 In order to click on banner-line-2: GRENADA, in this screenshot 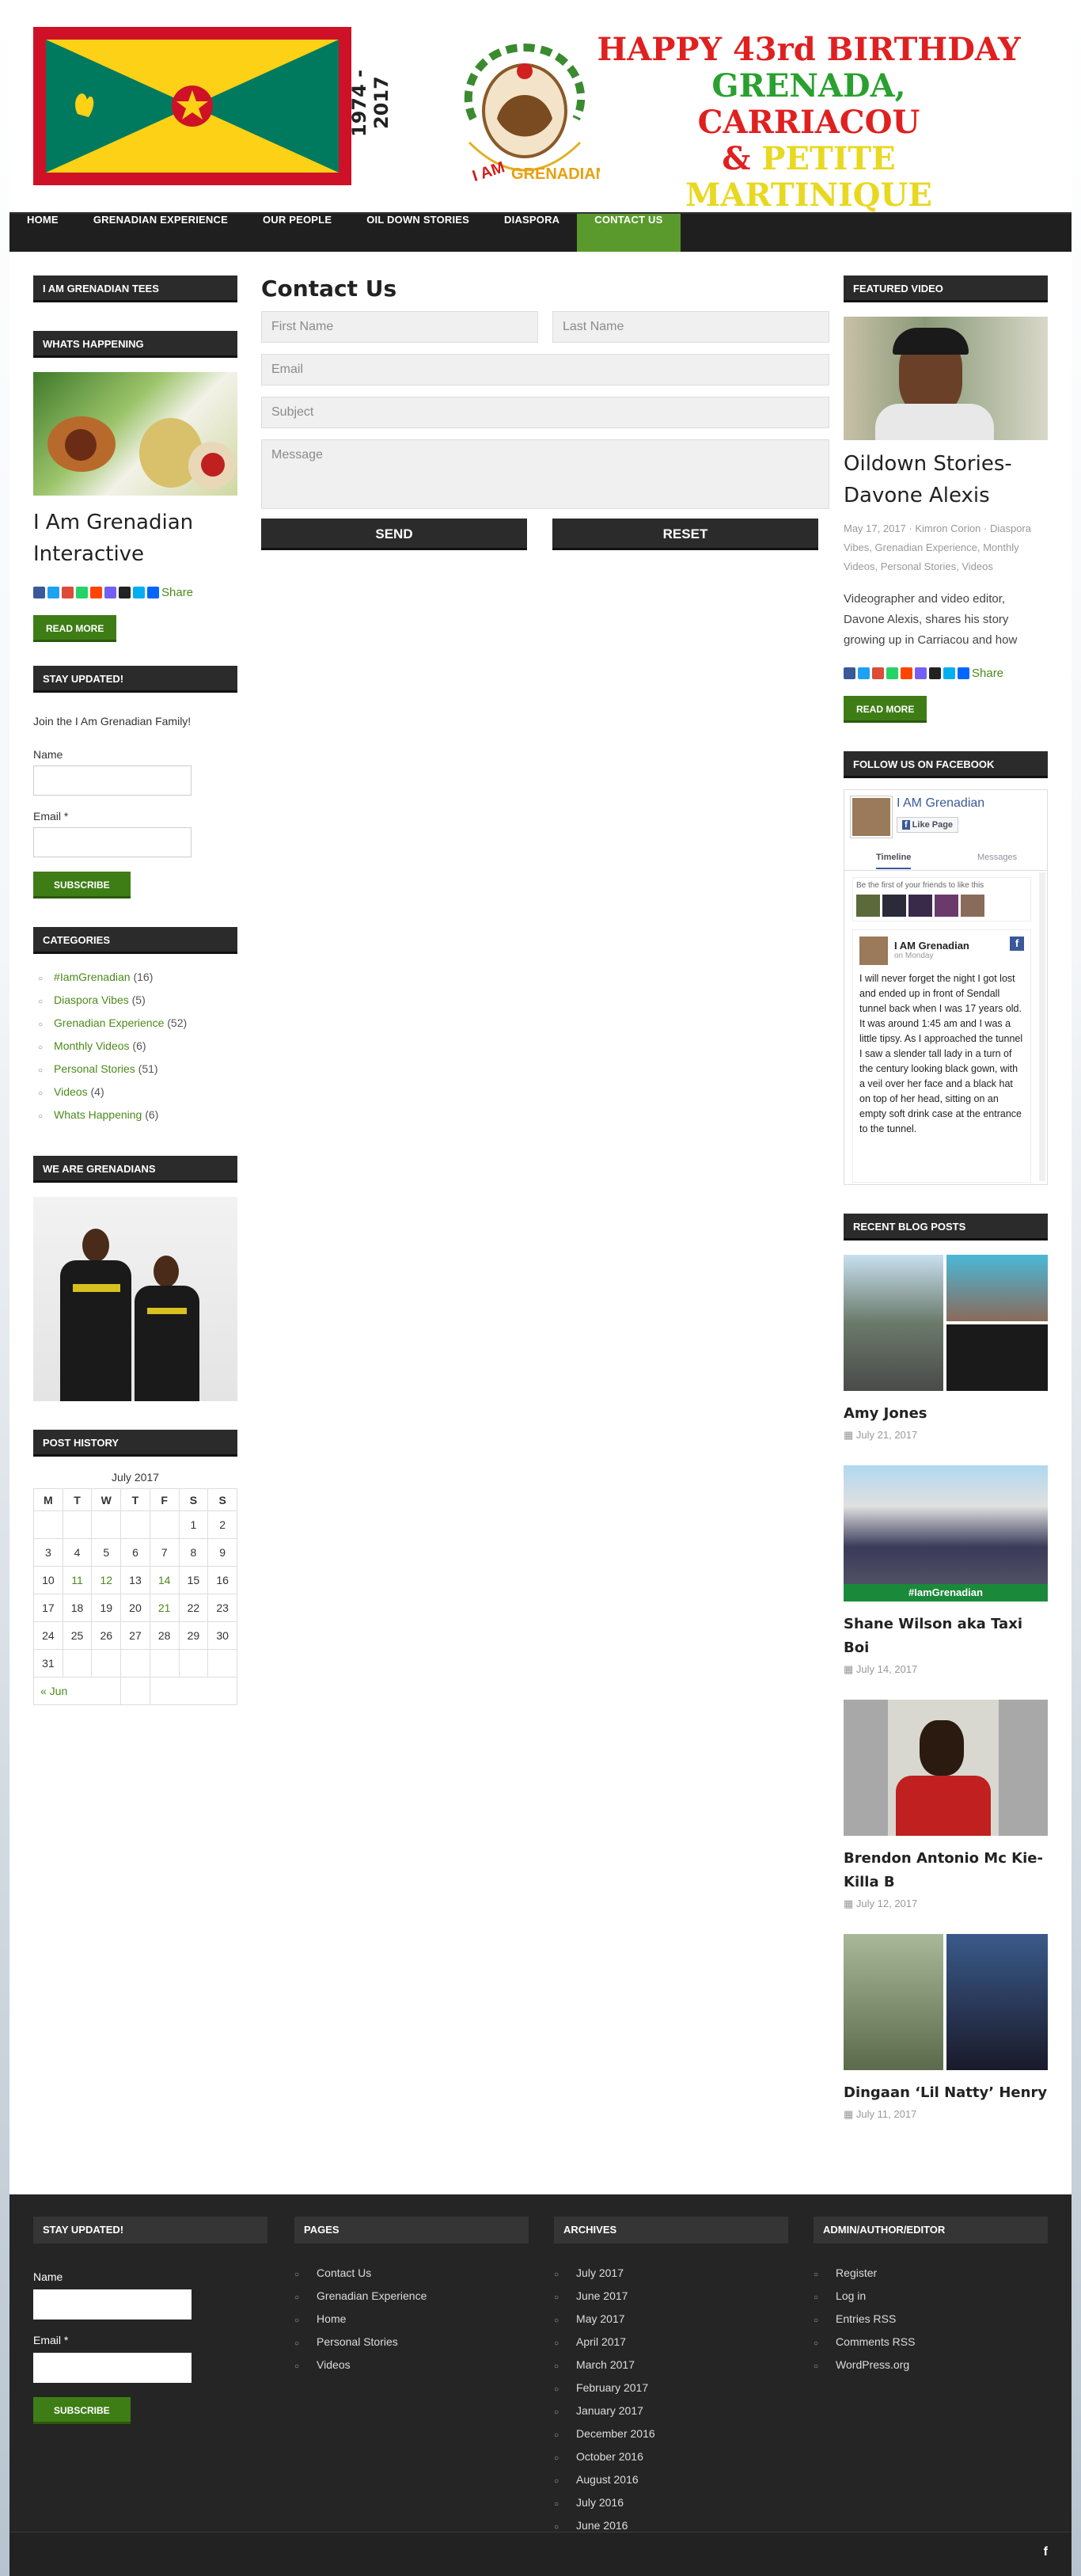, I will do `click(808, 86)`.